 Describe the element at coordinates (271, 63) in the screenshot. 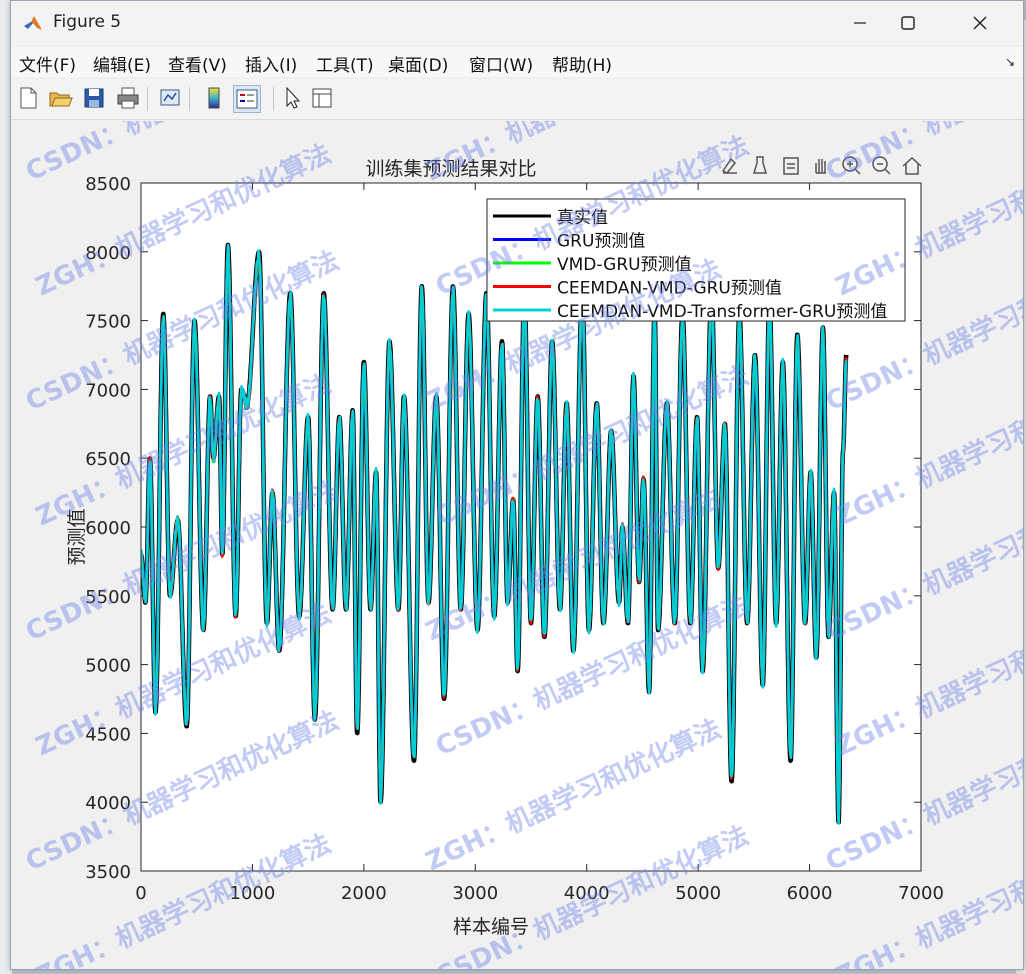

I see `menu-insert: 插入(I)` at that location.